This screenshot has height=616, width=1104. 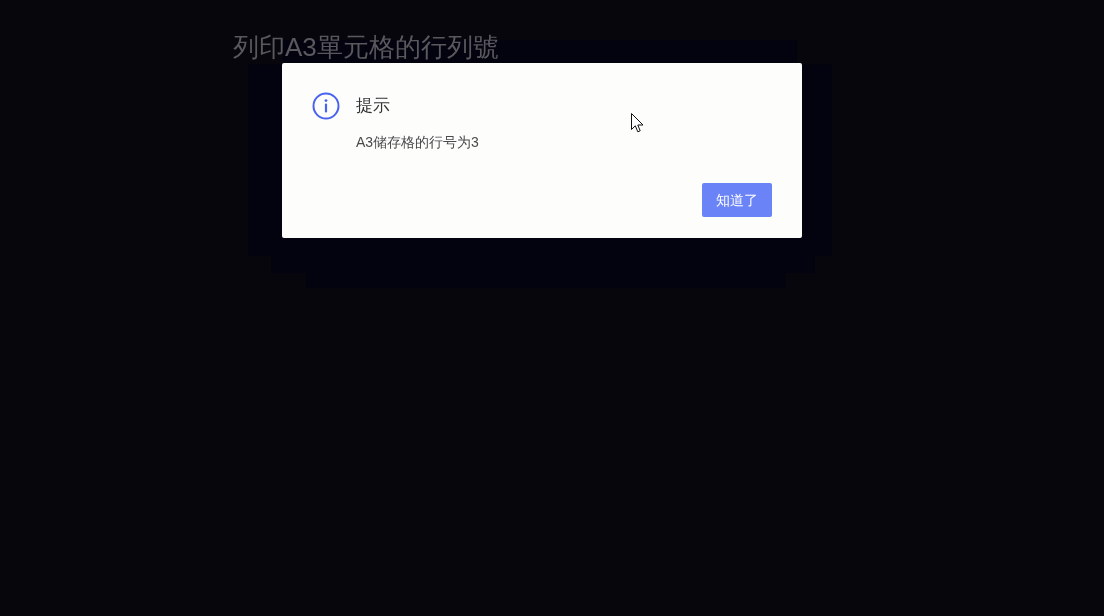 I want to click on dialog-title: 提示, so click(x=373, y=106).